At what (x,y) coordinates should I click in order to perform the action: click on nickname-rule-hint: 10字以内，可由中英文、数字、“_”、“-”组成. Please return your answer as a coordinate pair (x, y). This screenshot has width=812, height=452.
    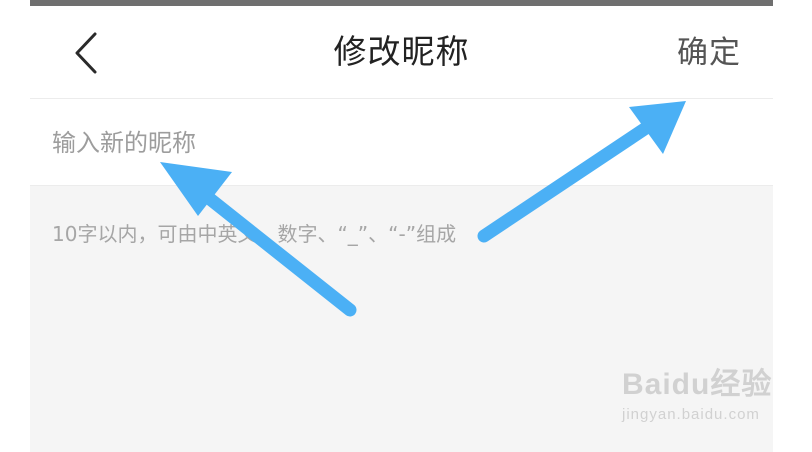
    Looking at the image, I should click on (254, 234).